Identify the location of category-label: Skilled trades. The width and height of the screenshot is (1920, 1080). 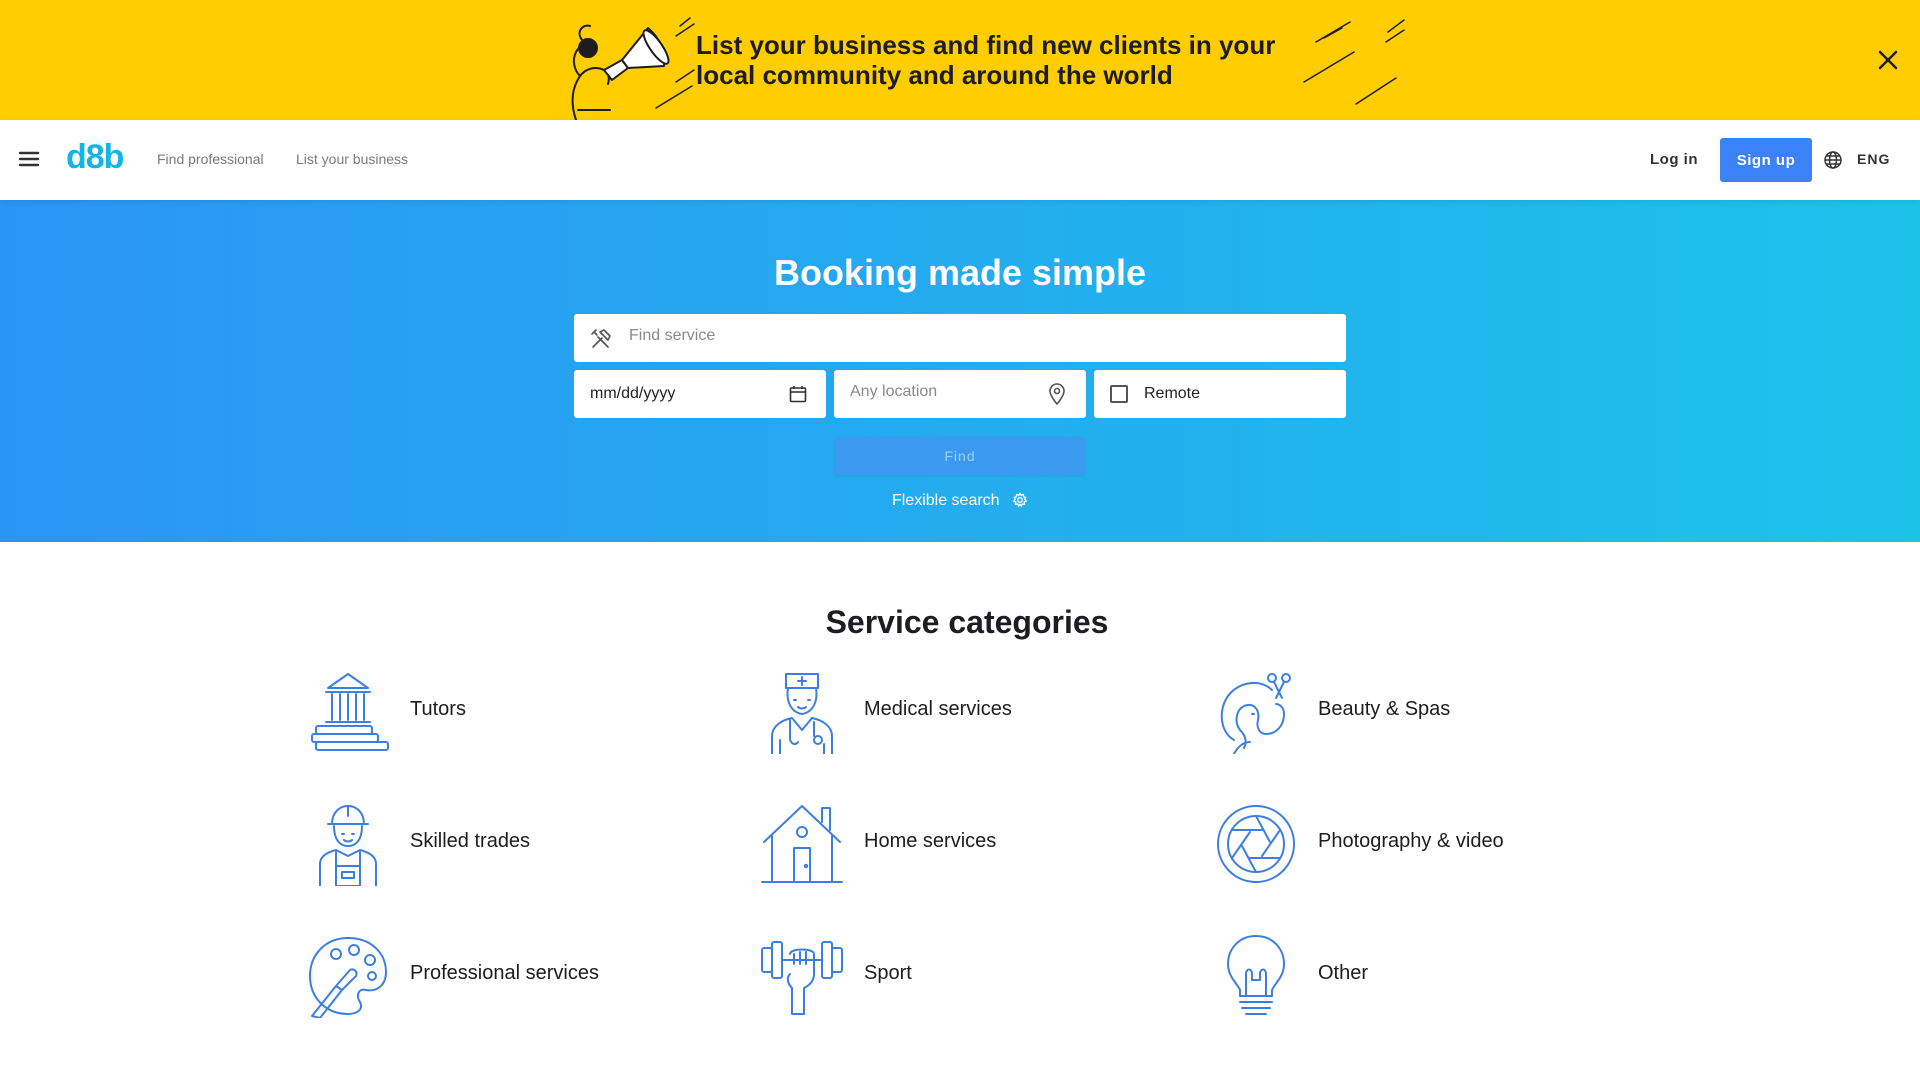
(470, 841).